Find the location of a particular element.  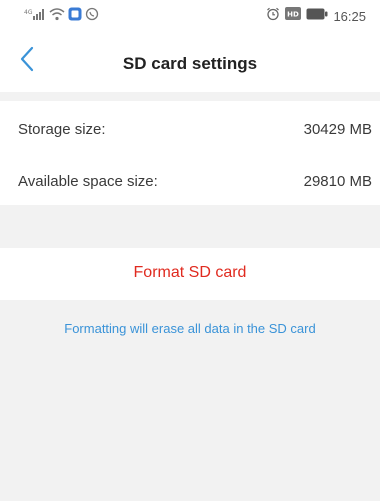

available-space-row: Available space size: 29810 MB is located at coordinates (190, 181).